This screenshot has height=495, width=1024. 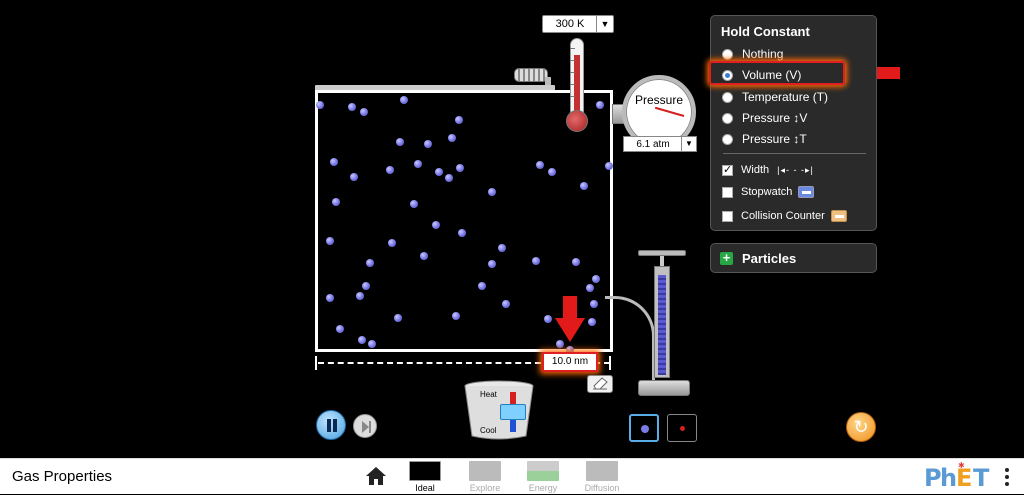 I want to click on pause-button, so click(x=331, y=425).